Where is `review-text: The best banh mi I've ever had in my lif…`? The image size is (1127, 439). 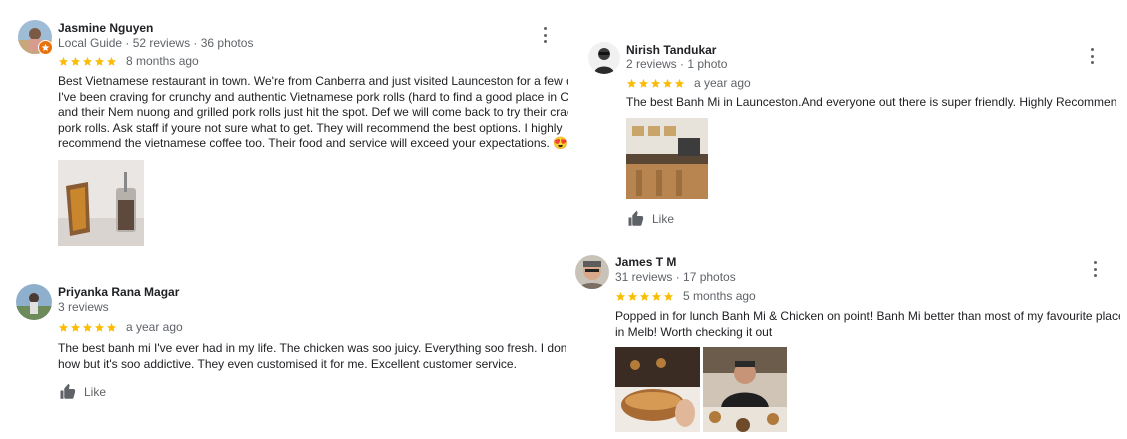
review-text: The best banh mi I've ever had in my lif… is located at coordinates (312, 356).